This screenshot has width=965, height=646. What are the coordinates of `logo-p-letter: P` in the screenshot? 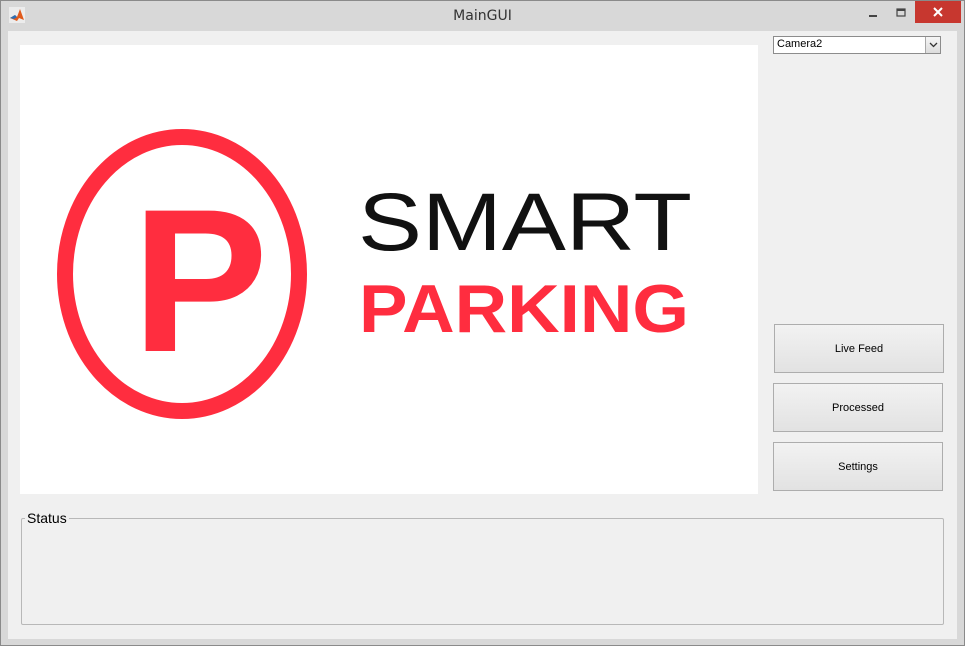 It's located at (200, 281).